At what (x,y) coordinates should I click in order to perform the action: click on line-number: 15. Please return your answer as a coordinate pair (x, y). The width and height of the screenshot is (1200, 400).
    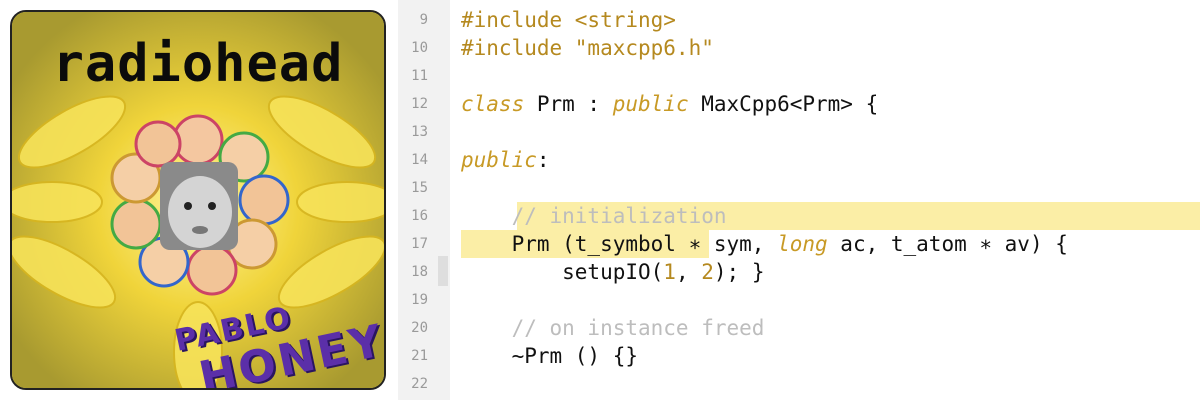
    Looking at the image, I should click on (419, 188).